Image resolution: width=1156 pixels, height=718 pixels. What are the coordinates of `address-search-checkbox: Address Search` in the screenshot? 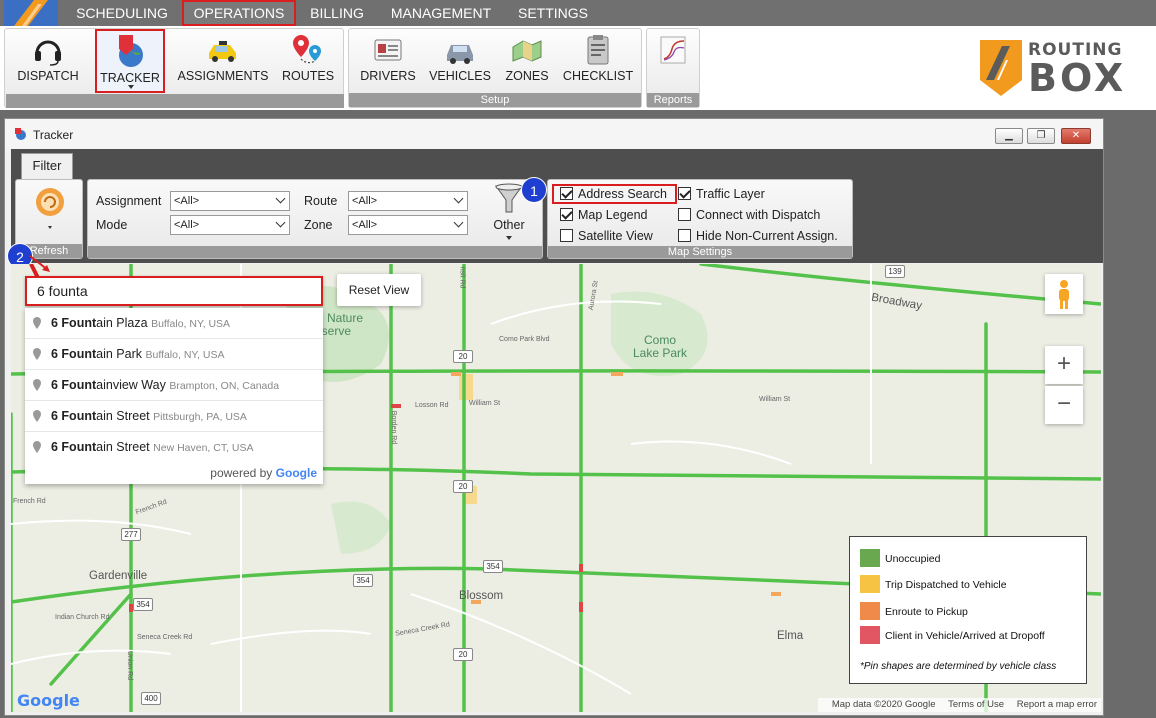 It's located at (614, 194).